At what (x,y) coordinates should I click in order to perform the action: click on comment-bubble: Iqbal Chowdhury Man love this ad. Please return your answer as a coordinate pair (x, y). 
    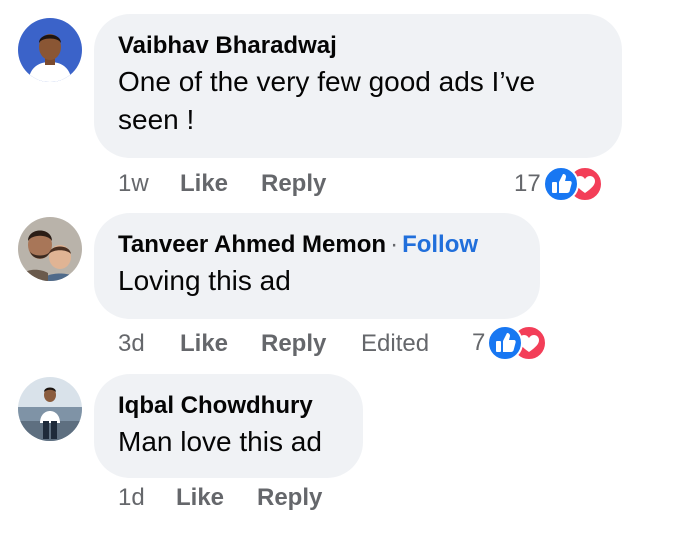
    Looking at the image, I should click on (228, 426).